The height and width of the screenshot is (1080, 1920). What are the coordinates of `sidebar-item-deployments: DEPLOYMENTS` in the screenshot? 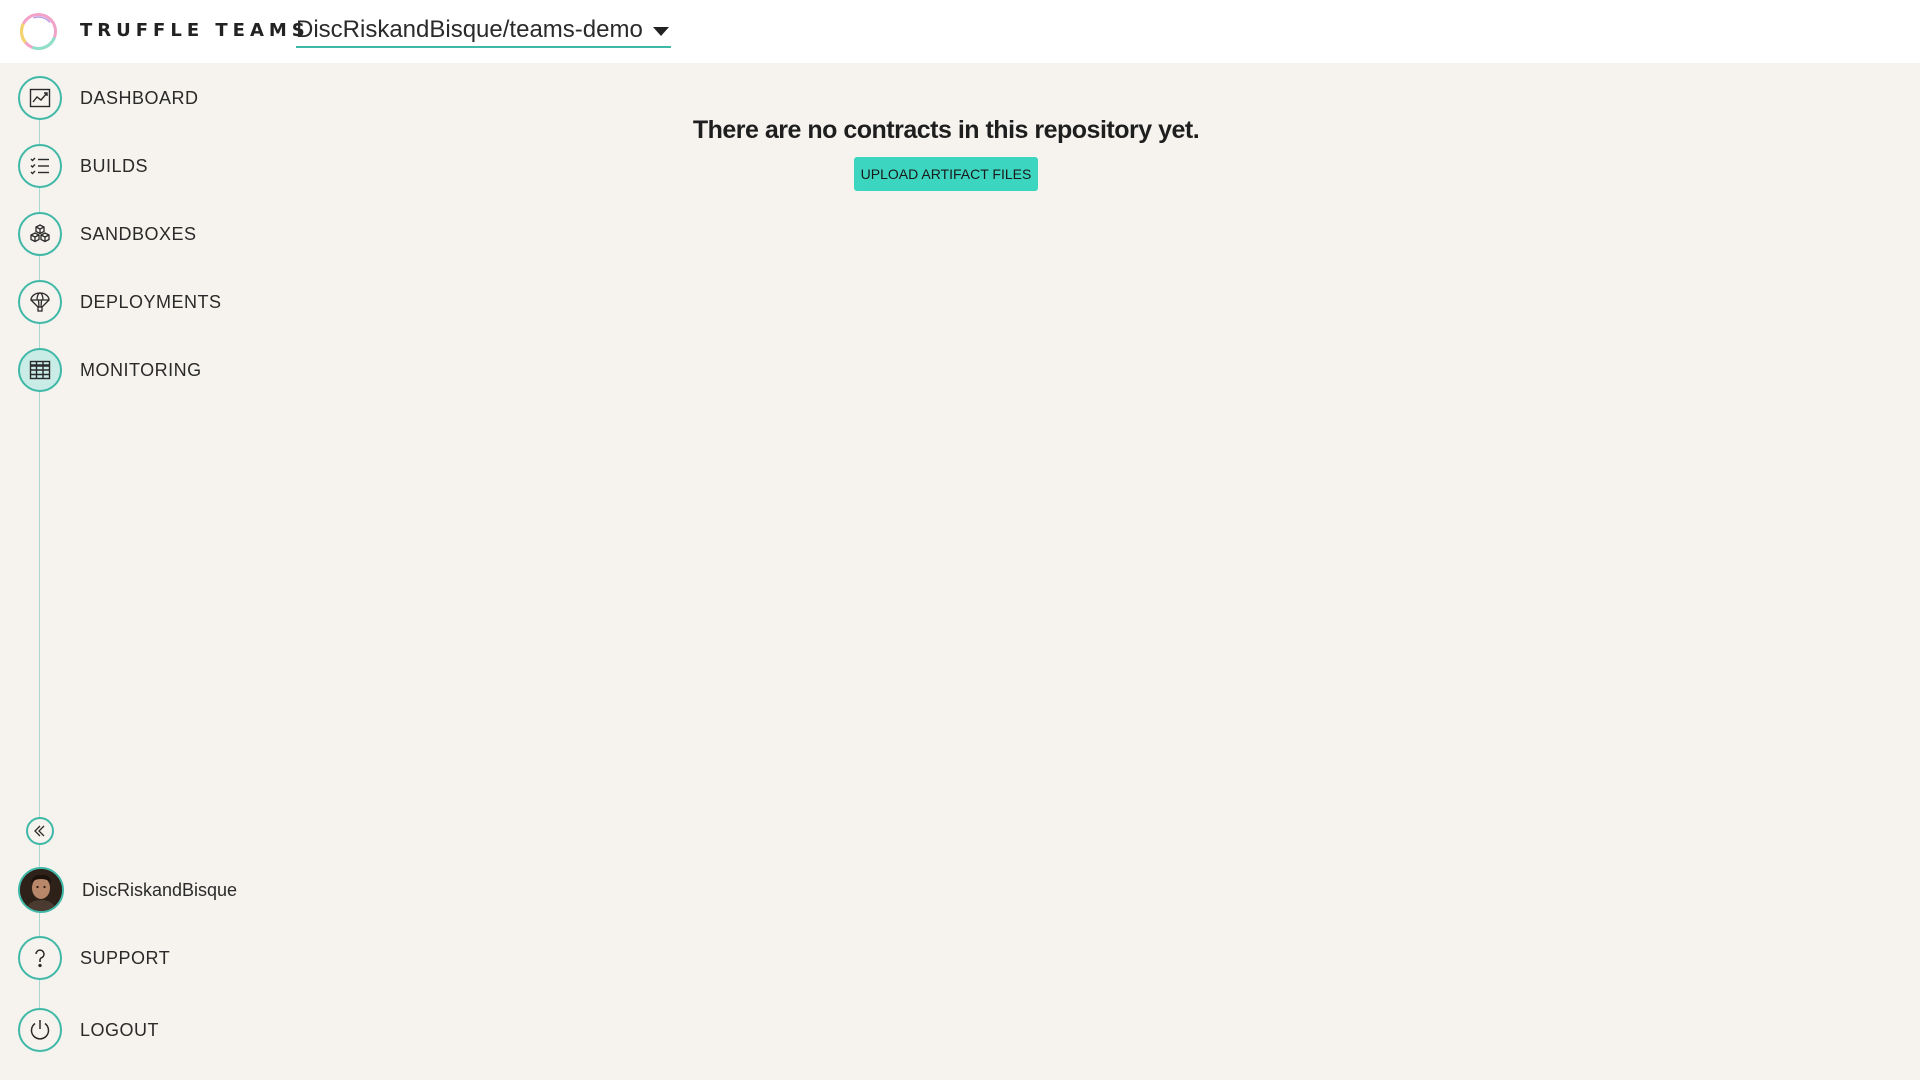 It's located at (120, 302).